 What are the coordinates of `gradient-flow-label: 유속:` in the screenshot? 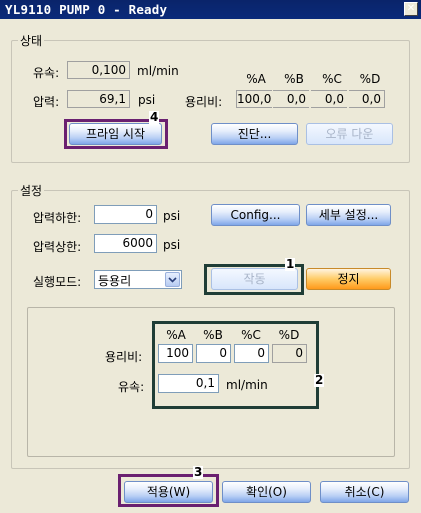 It's located at (131, 387).